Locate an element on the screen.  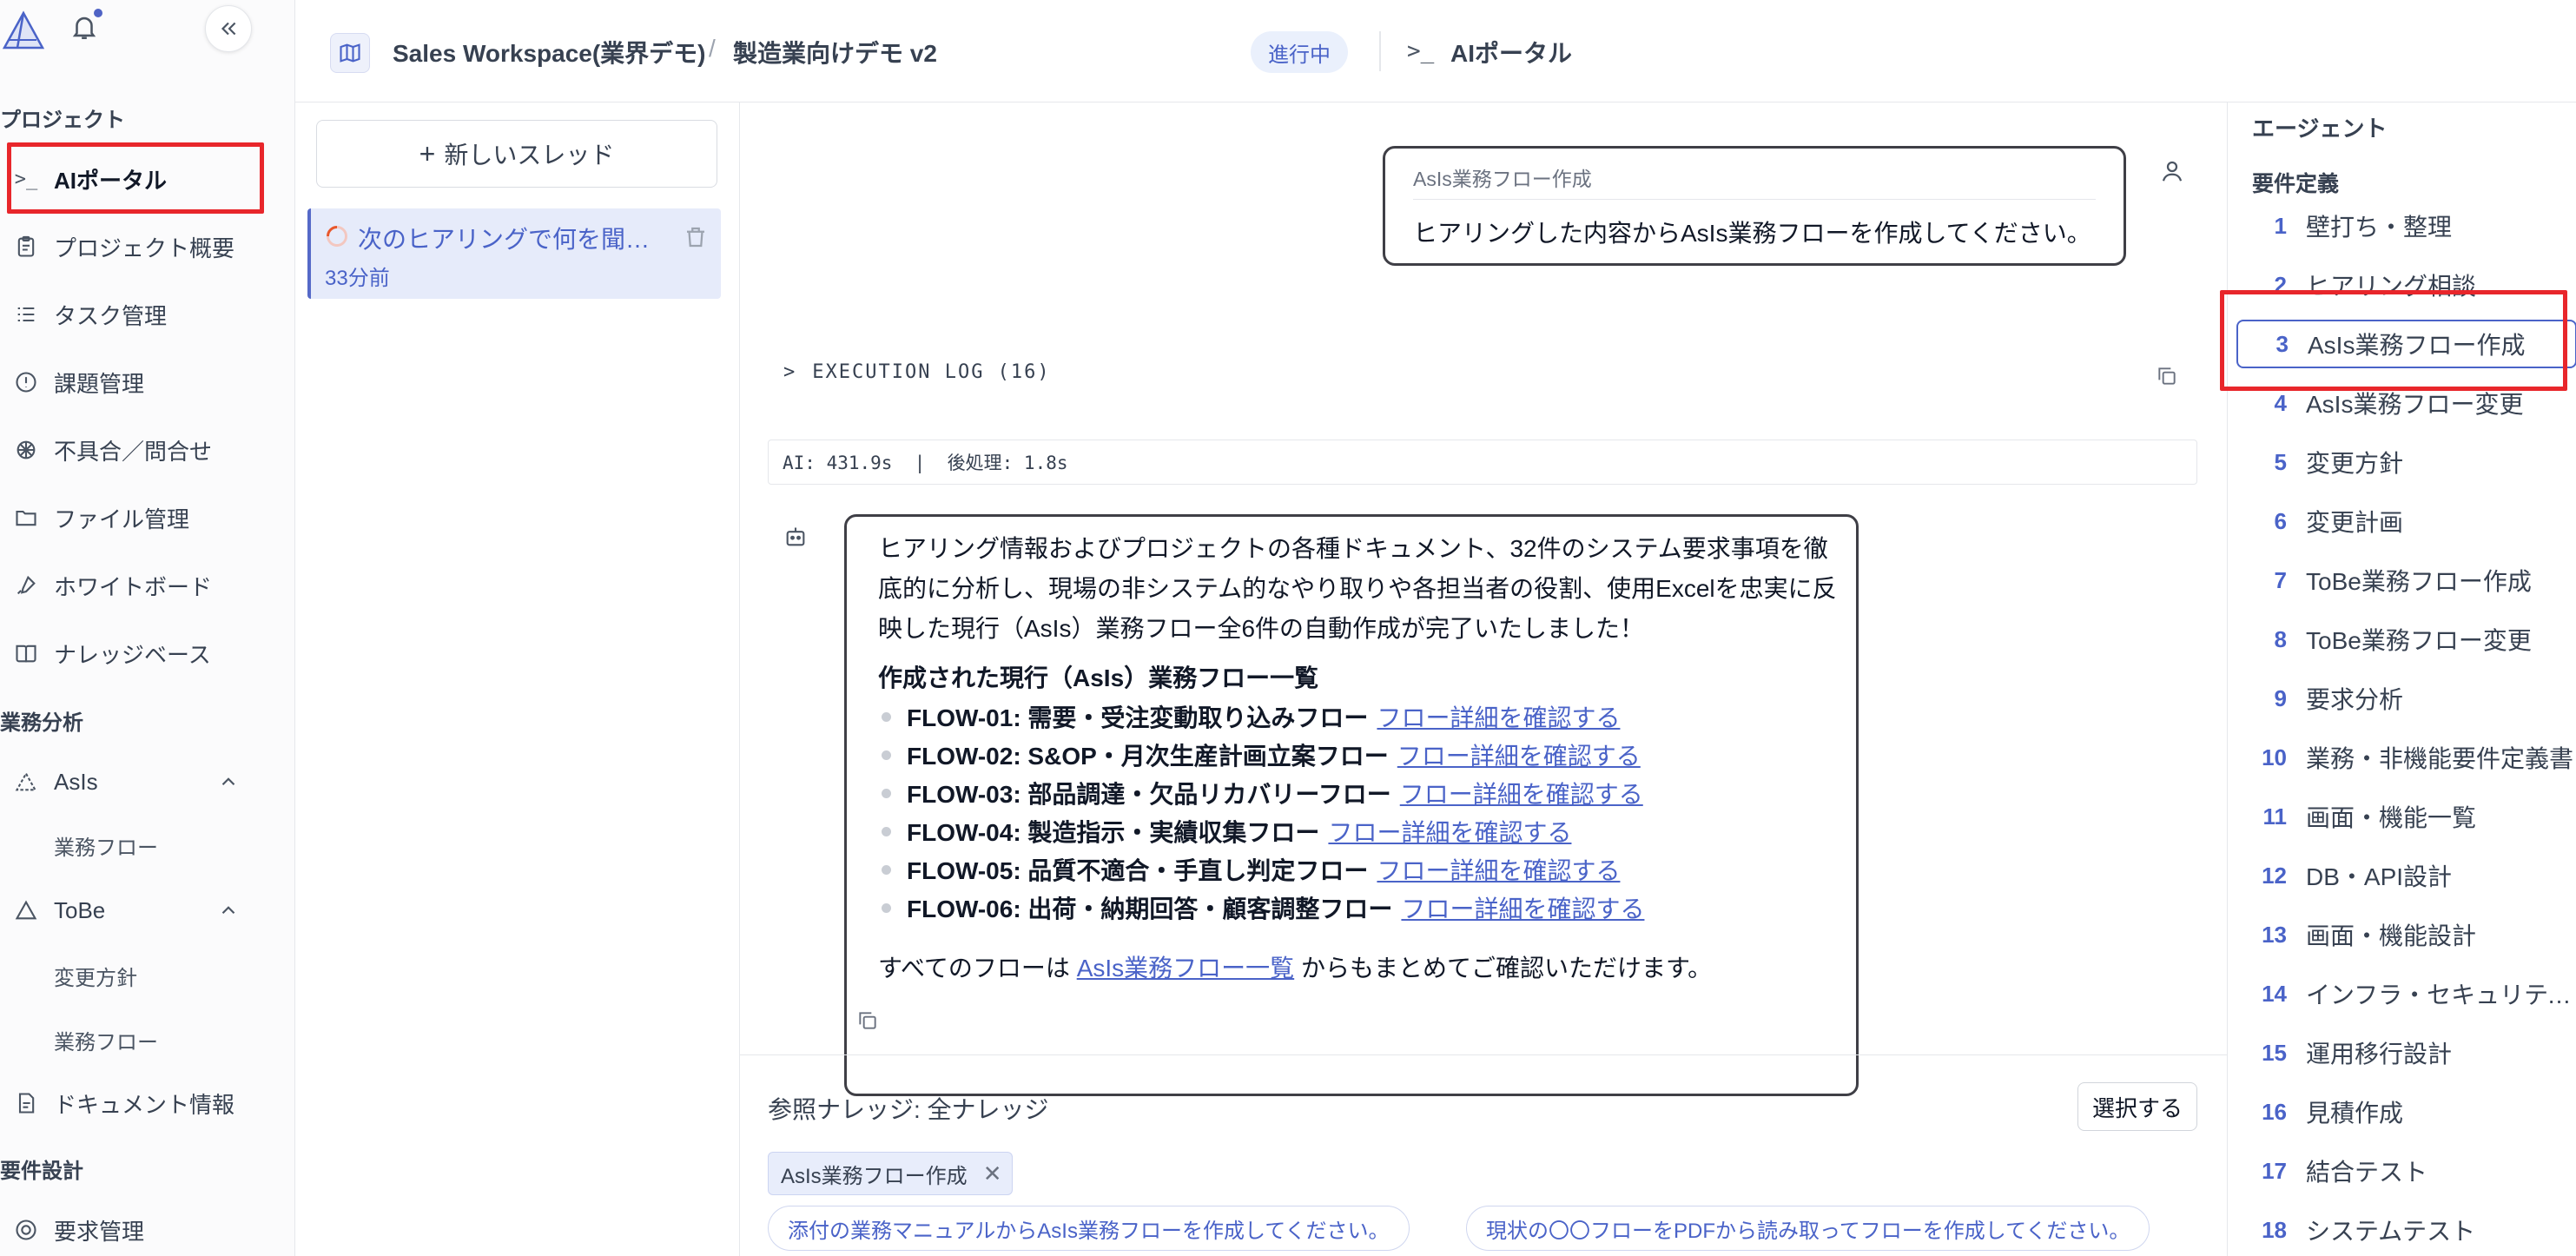
chevron-right-icon: > is located at coordinates (790, 372).